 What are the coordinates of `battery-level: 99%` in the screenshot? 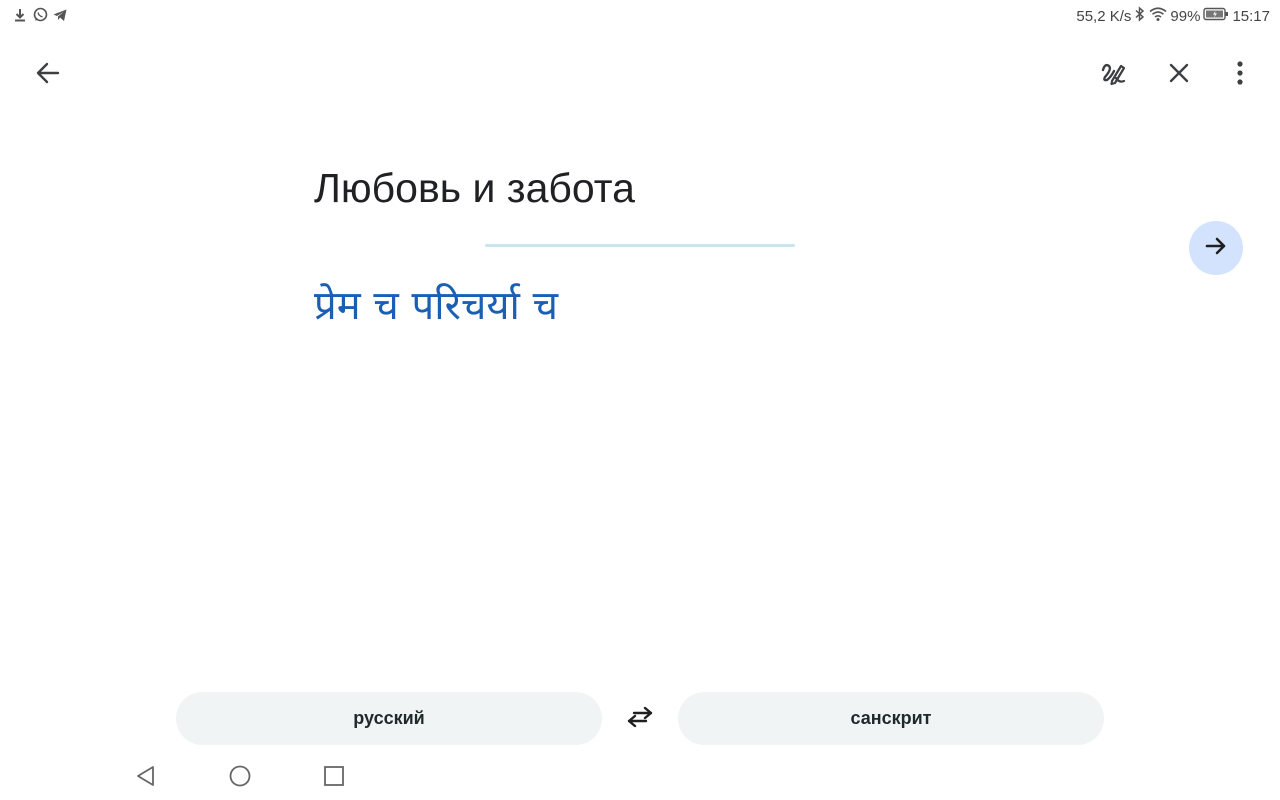 It's located at (1185, 16).